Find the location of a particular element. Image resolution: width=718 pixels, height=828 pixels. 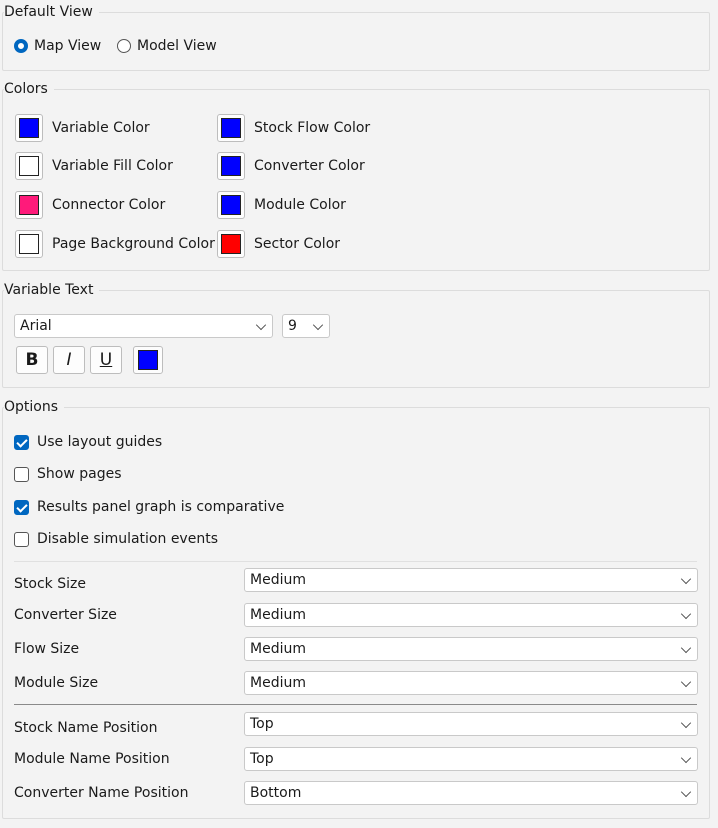

model-view-radio: Model View is located at coordinates (167, 46).